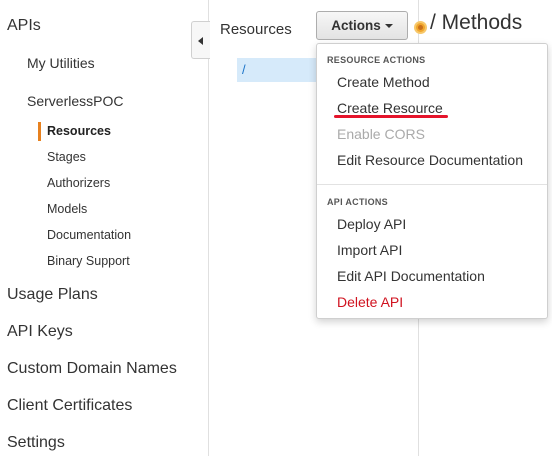 This screenshot has width=552, height=456. Describe the element at coordinates (52, 295) in the screenshot. I see `sidebar-item-usage-plans: Usage Plans` at that location.